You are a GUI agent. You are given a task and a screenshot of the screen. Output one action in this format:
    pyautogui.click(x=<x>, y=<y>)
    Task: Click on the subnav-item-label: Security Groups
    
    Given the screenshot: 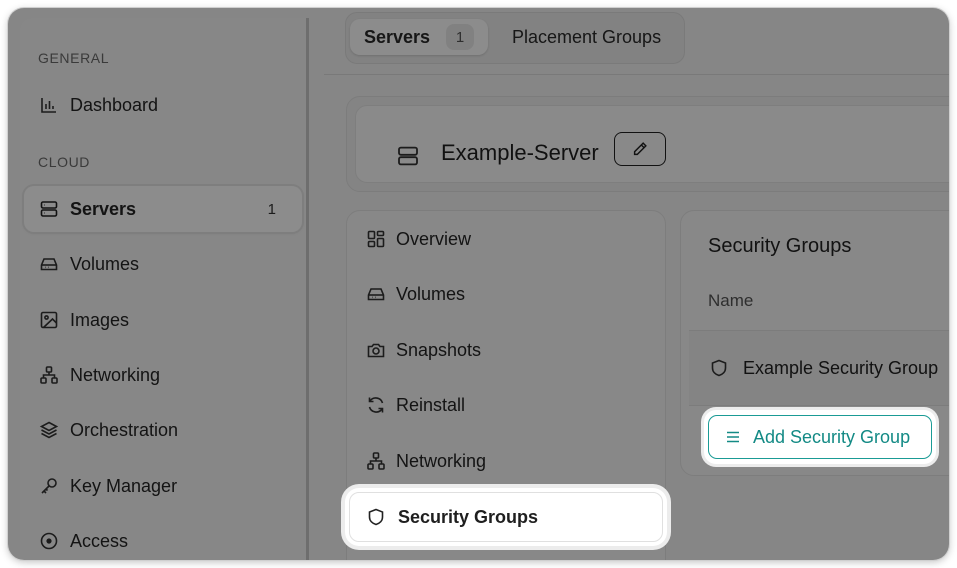 What is the action you would take?
    pyautogui.click(x=468, y=516)
    